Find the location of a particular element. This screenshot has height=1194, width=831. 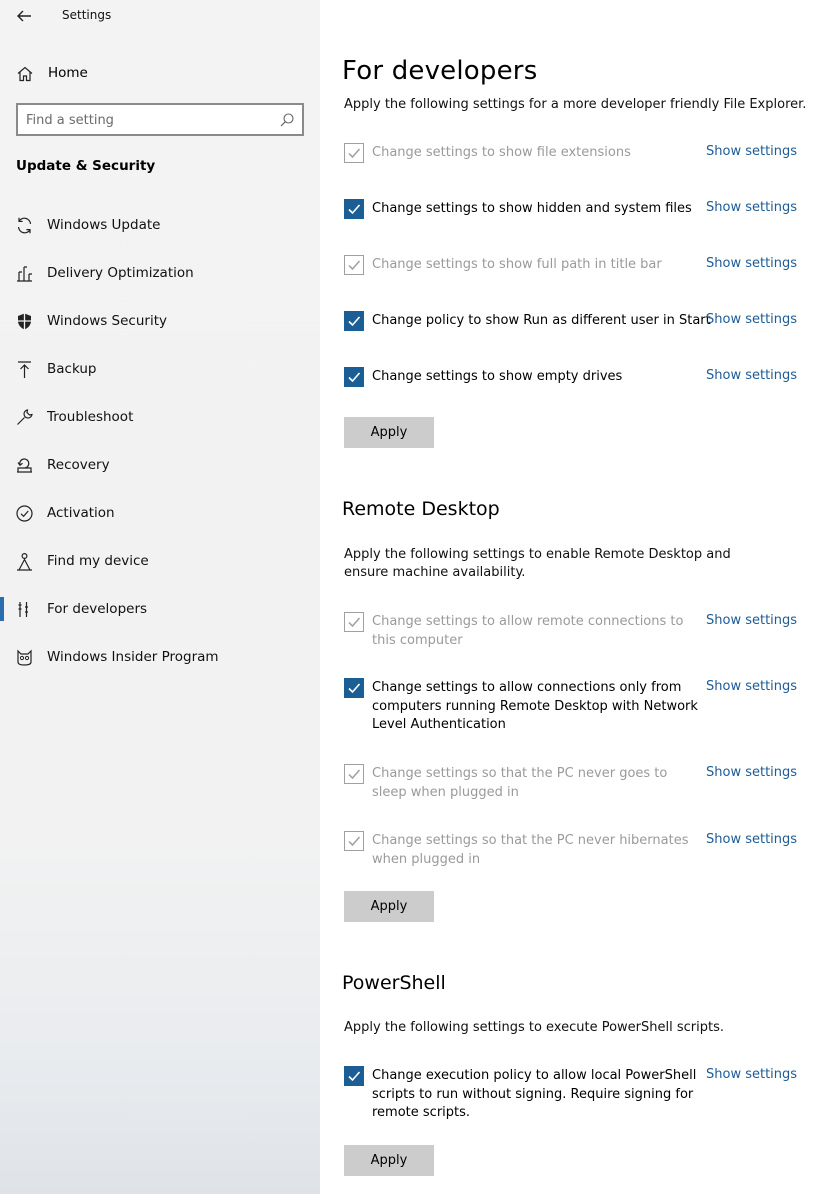

sidebar-item-activation: Activation is located at coordinates (160, 513).